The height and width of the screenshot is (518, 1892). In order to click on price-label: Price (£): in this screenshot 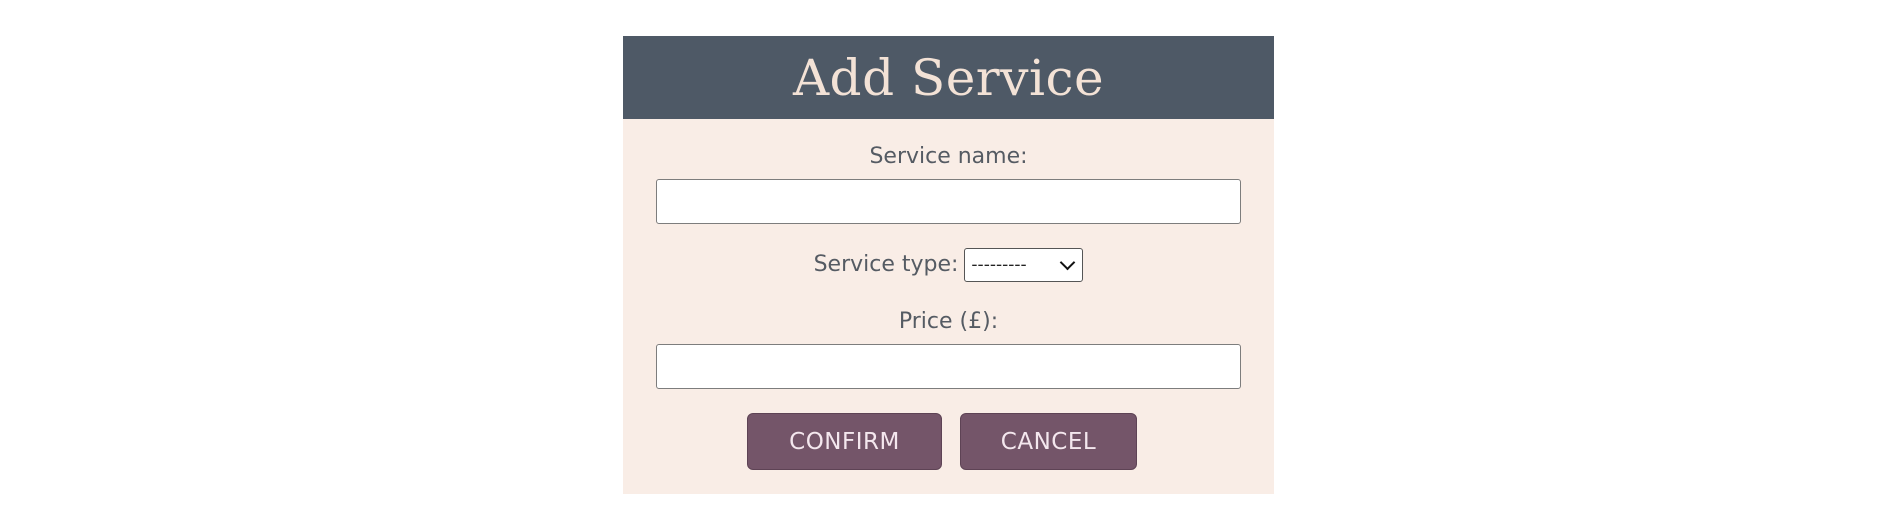, I will do `click(948, 321)`.